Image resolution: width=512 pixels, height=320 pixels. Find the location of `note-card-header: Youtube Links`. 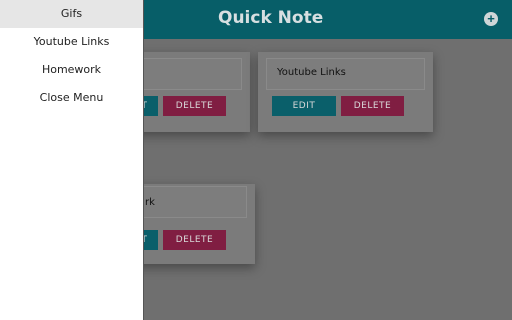

note-card-header: Youtube Links is located at coordinates (345, 74).